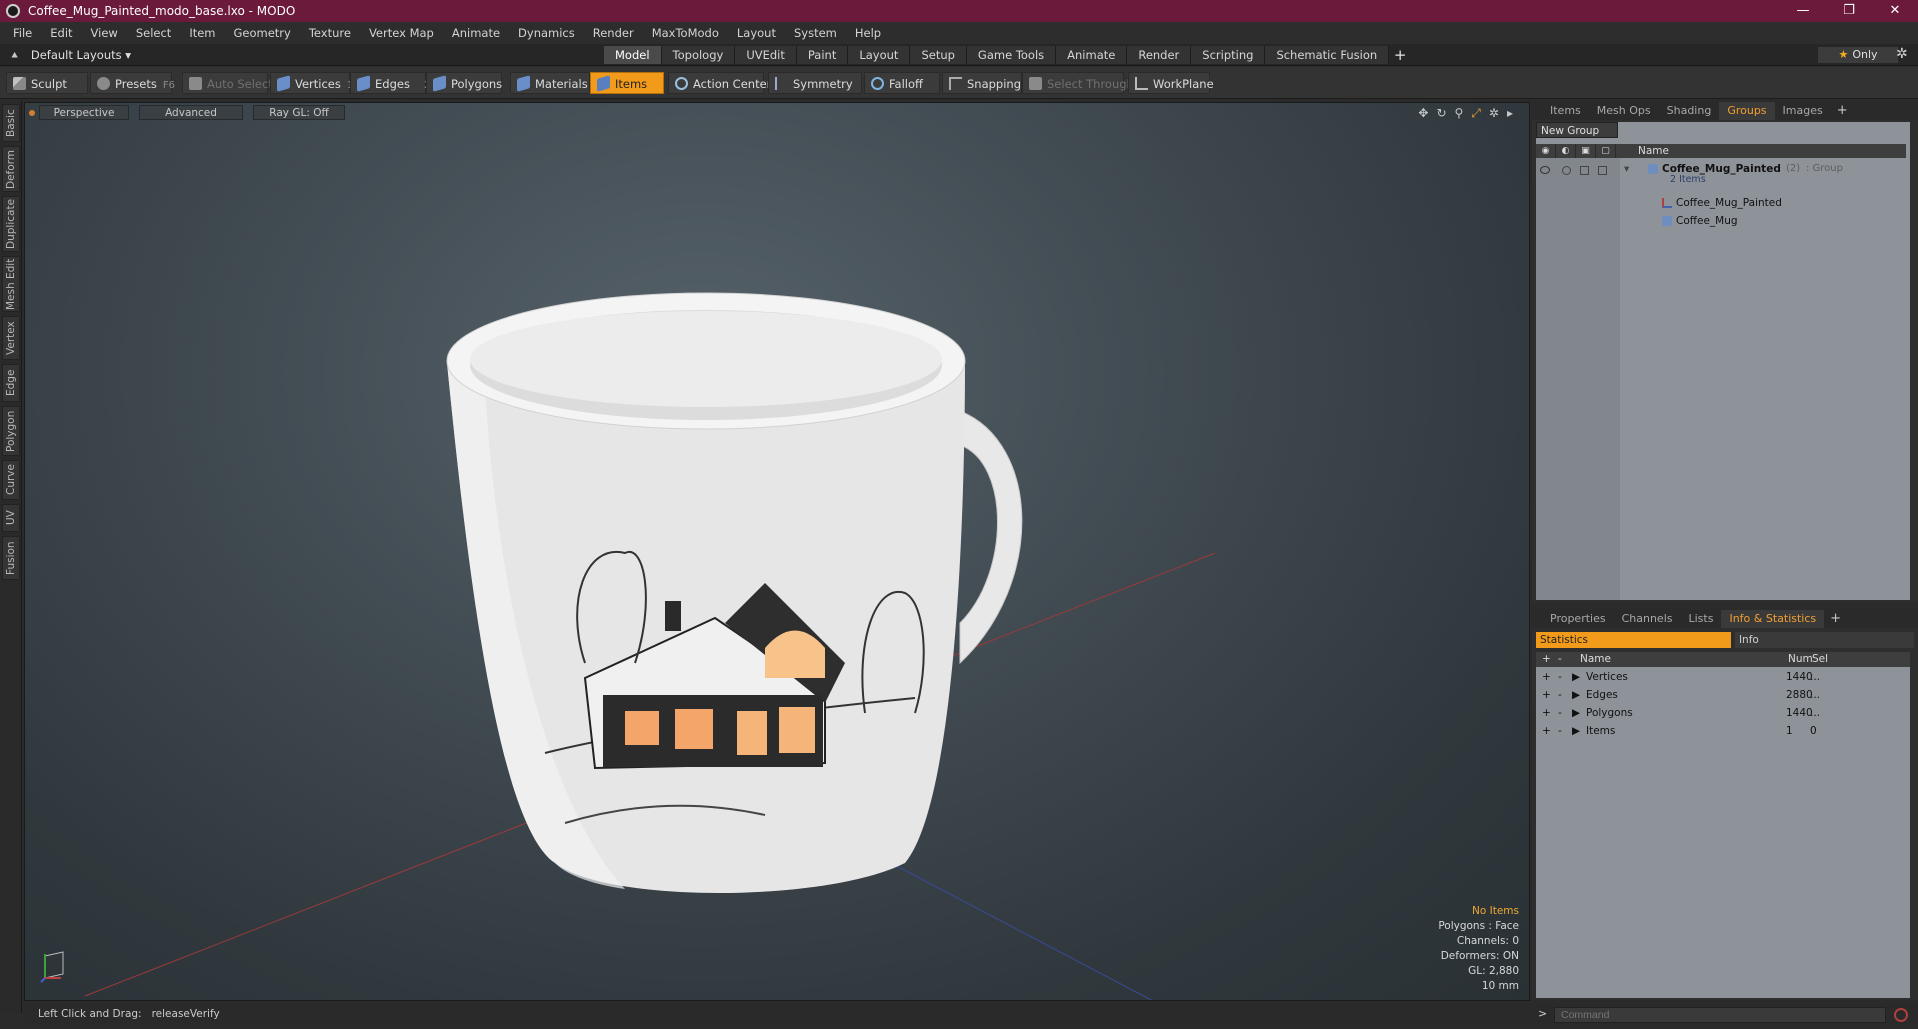 The width and height of the screenshot is (1918, 1029). I want to click on tab-deform: Deform, so click(11, 169).